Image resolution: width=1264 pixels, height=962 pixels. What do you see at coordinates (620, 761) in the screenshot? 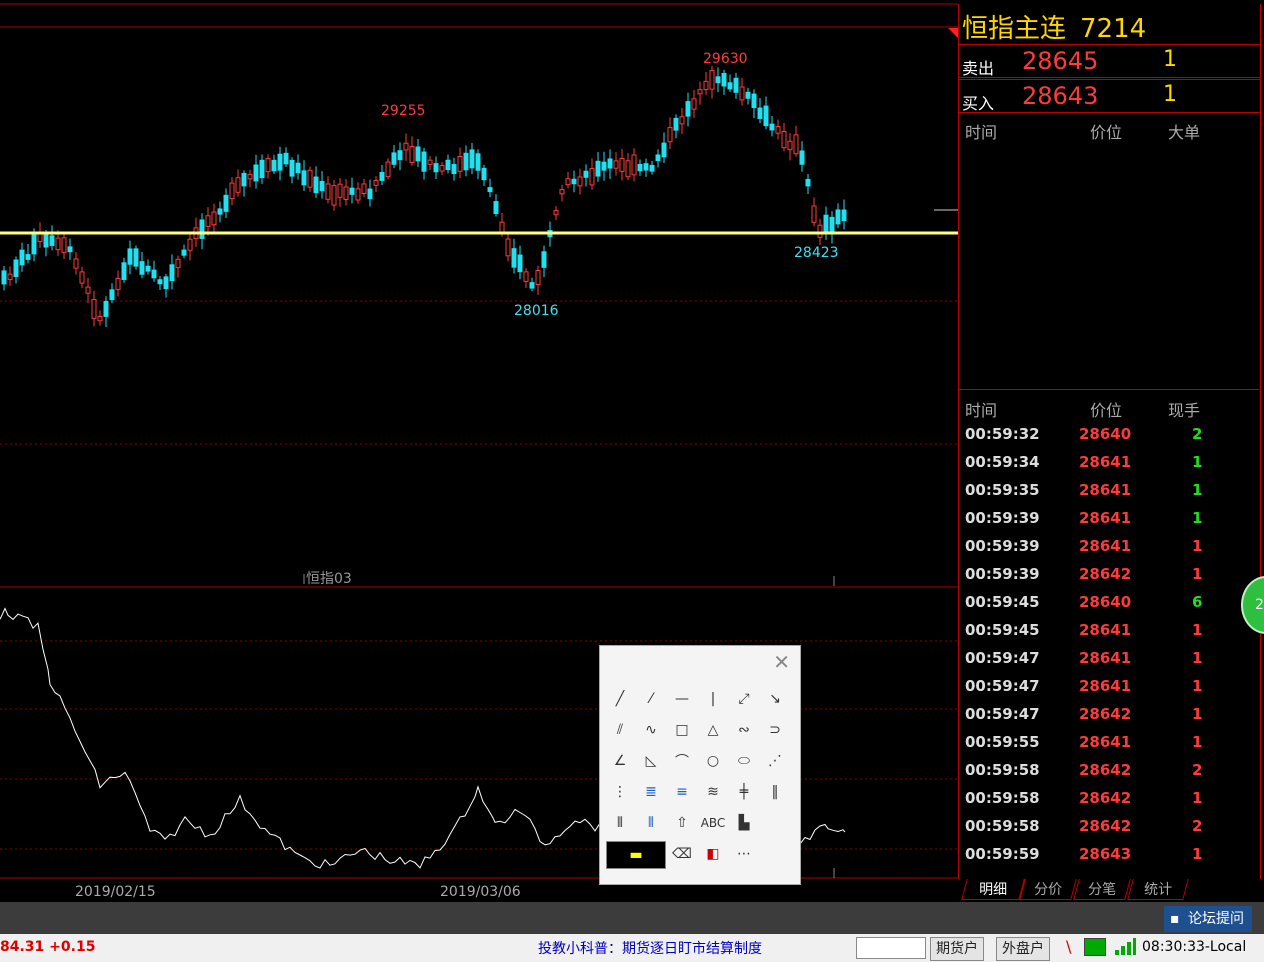
I see `gann-tool-icon: ∠` at bounding box center [620, 761].